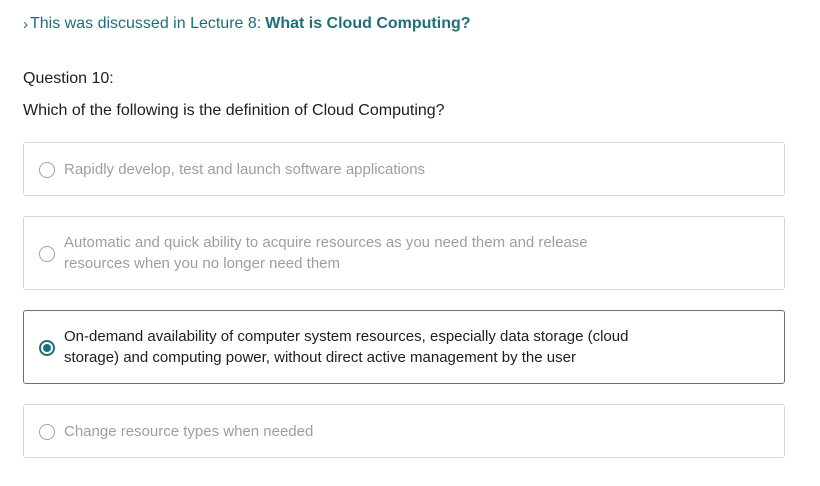 This screenshot has height=486, width=820. What do you see at coordinates (189, 431) in the screenshot?
I see `answer-option-label: Change resource types when needed` at bounding box center [189, 431].